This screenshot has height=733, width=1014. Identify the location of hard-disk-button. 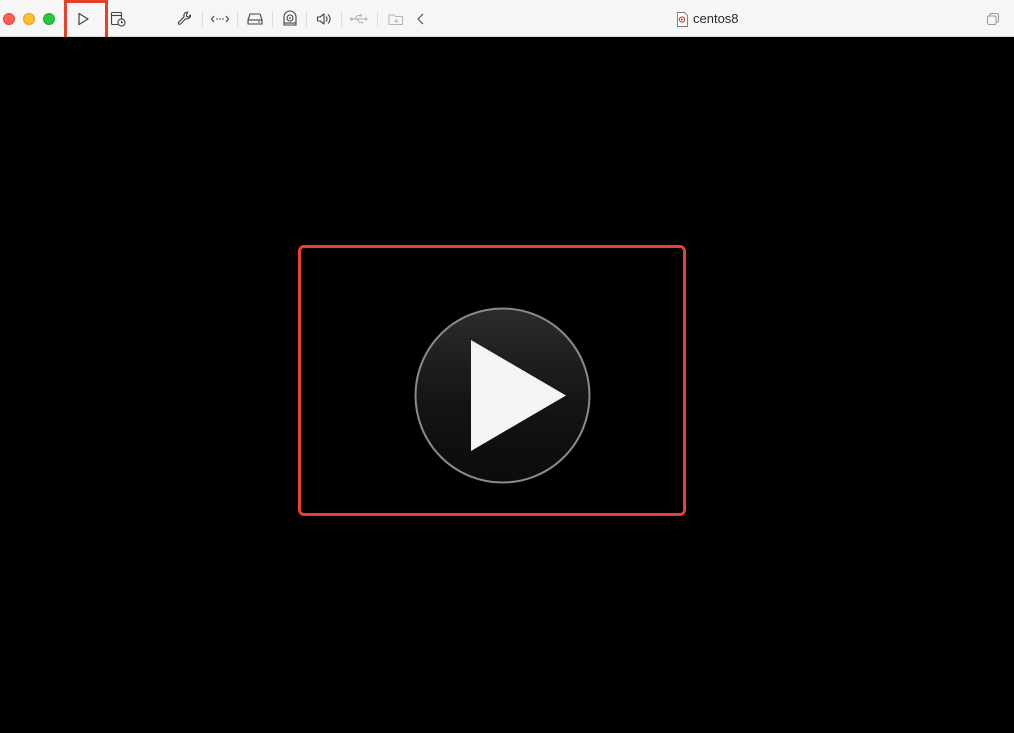
(255, 19).